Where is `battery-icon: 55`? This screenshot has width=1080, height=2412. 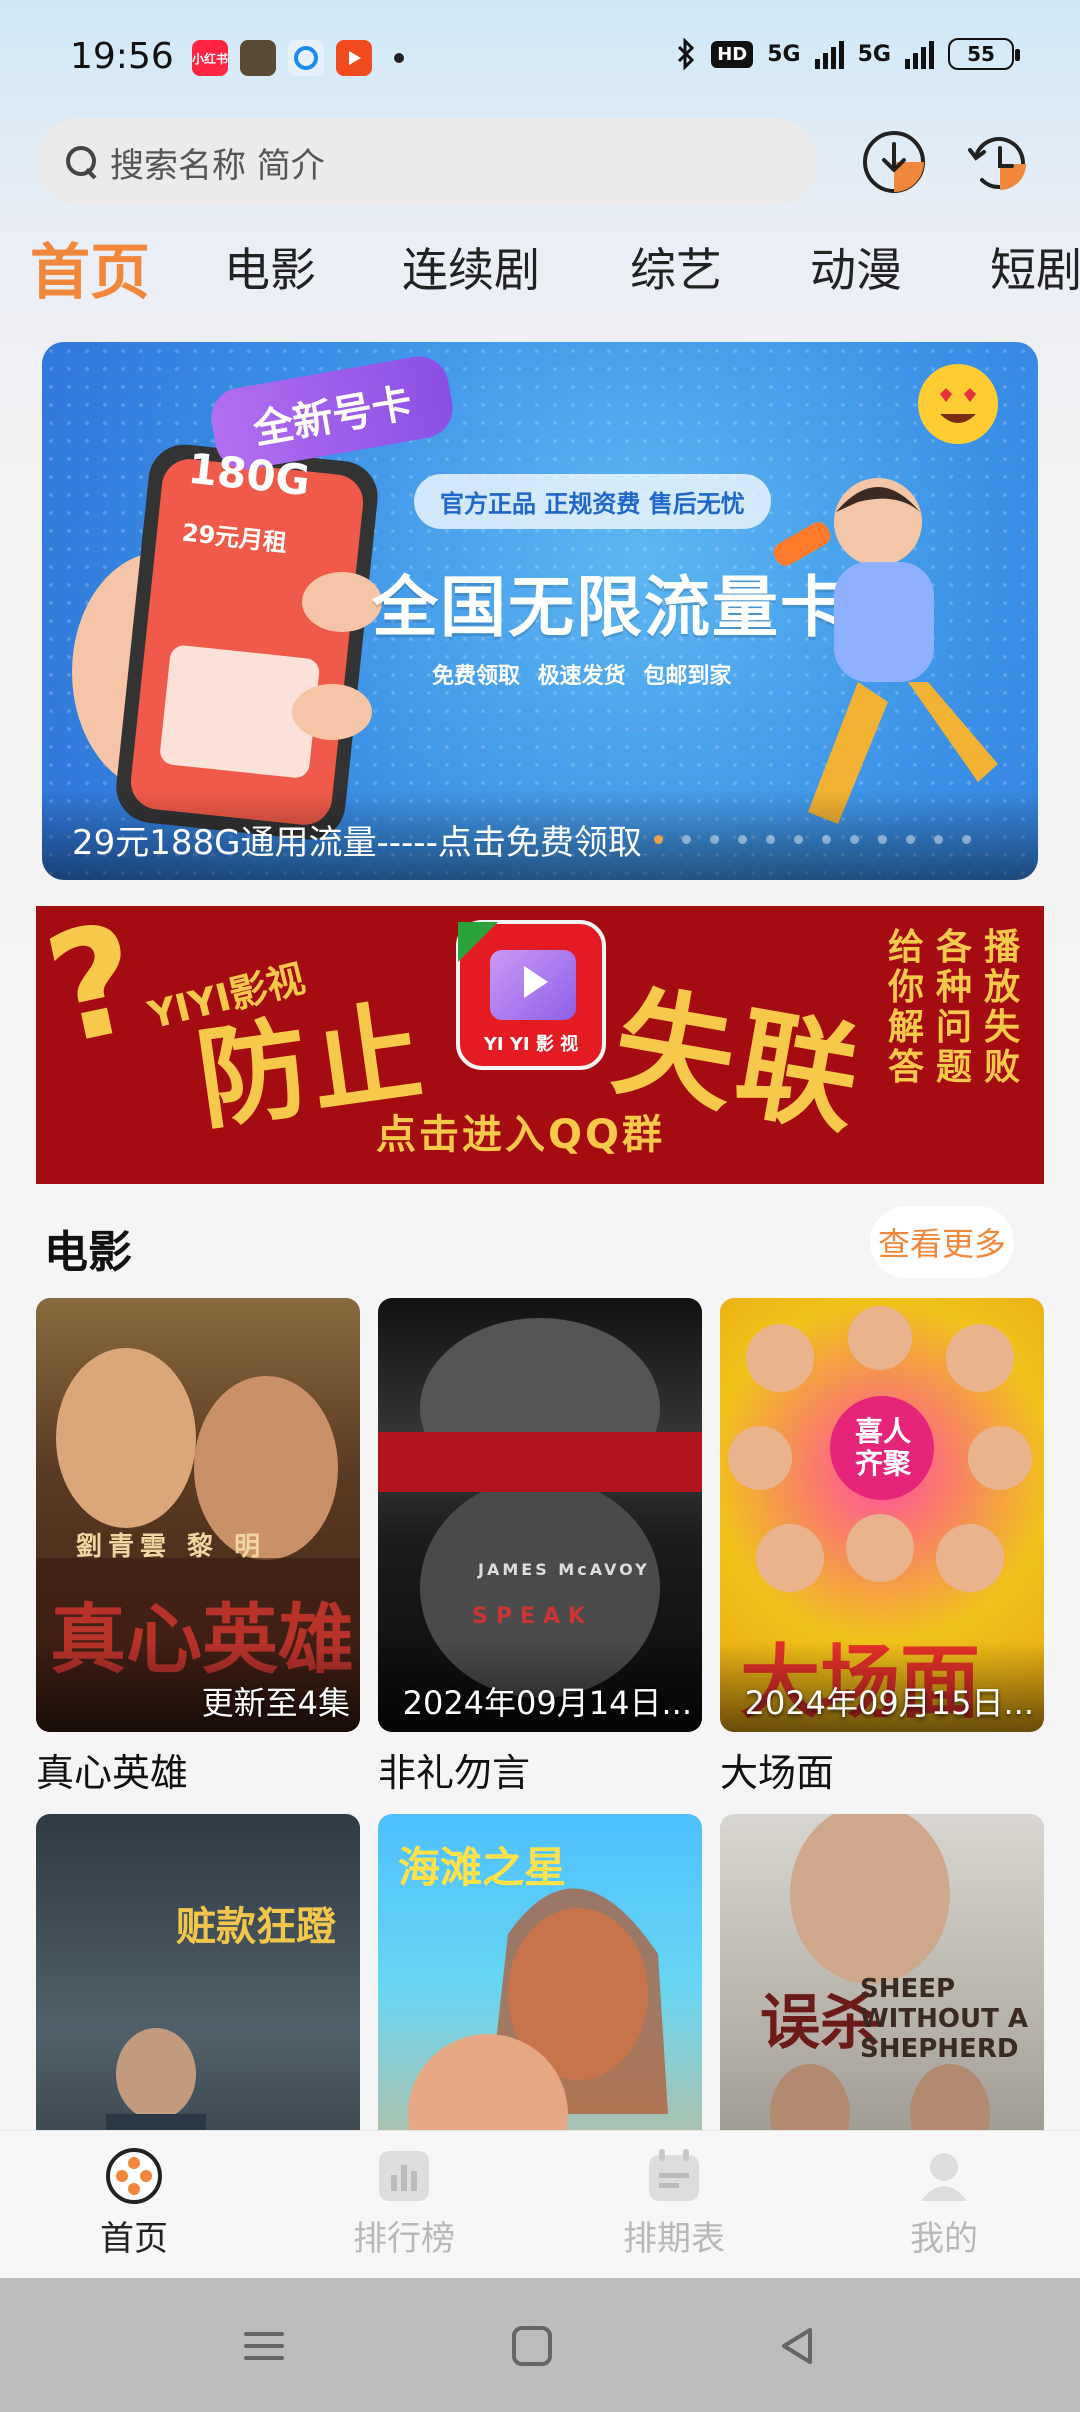 battery-icon: 55 is located at coordinates (984, 54).